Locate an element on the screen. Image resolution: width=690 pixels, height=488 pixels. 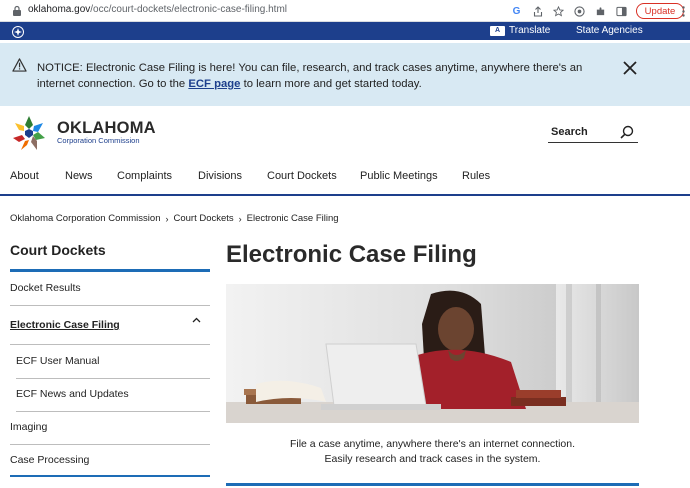
sidebar-title: Court Dockets is located at coordinates (58, 250).